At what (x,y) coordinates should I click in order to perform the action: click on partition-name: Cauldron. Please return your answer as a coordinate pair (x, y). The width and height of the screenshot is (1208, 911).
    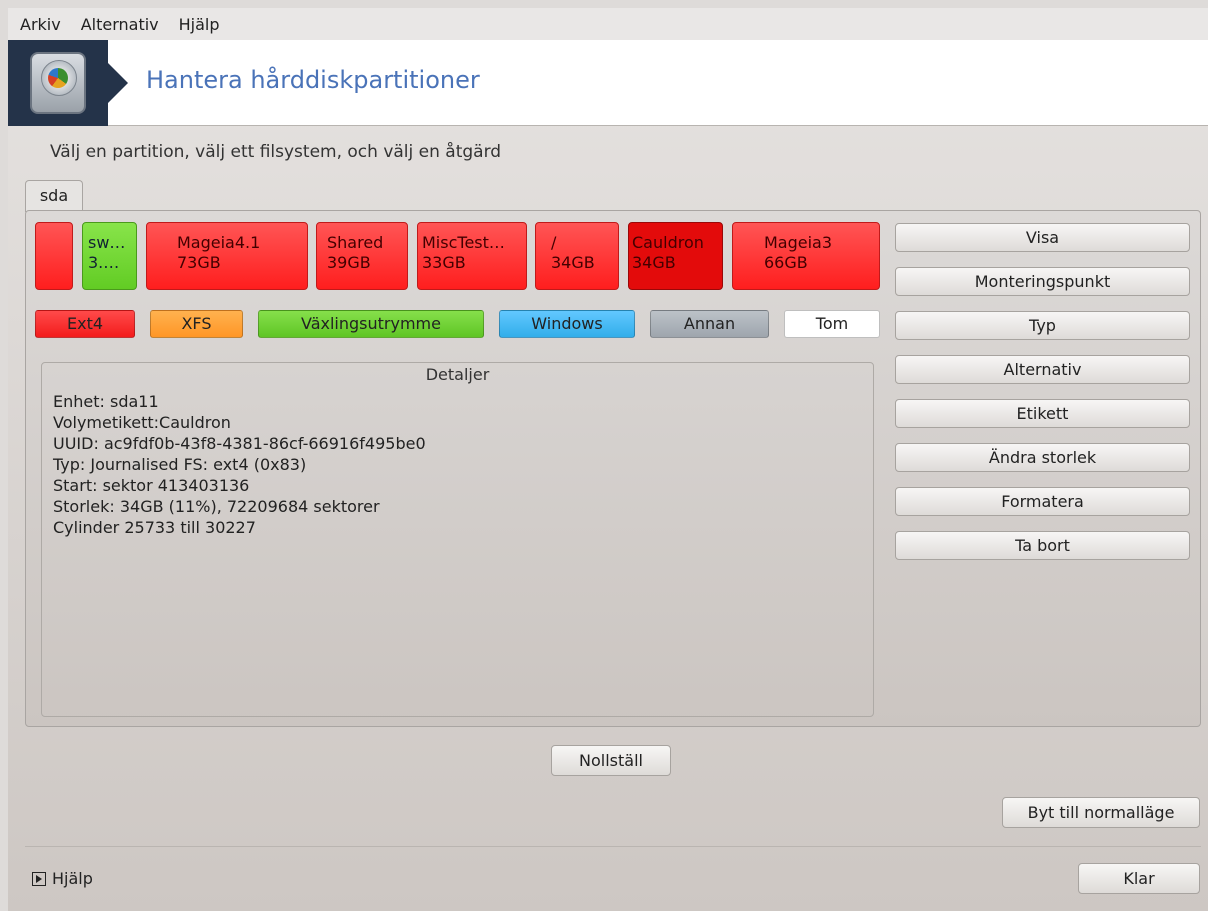
    Looking at the image, I should click on (668, 242).